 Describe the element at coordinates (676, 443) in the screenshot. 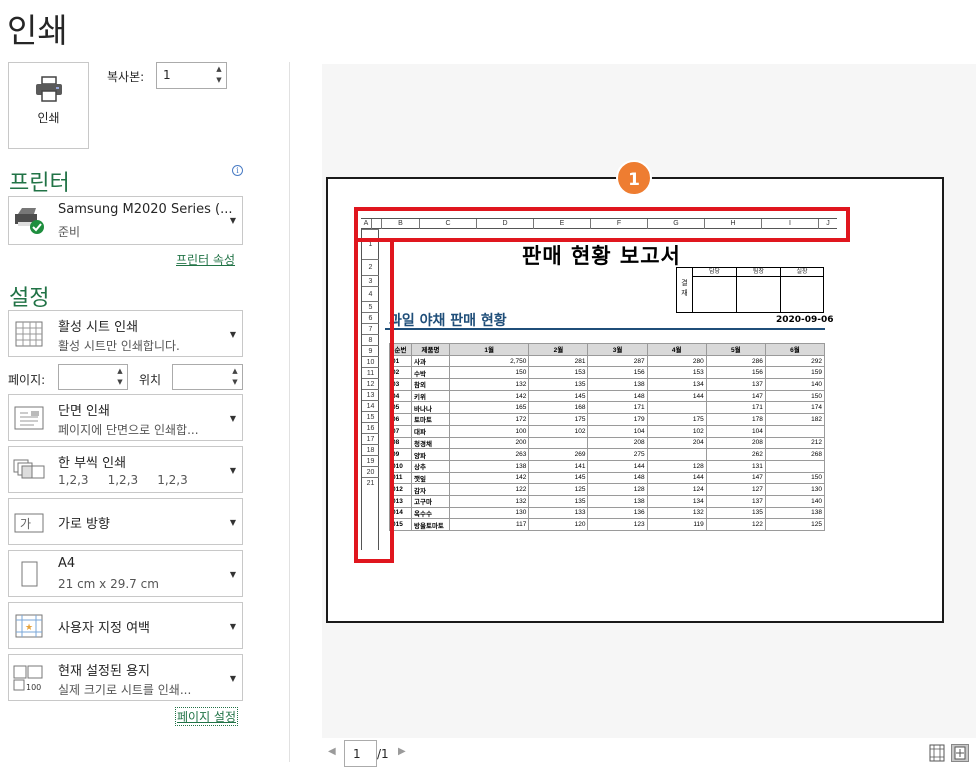

I see `cell-value: 204` at that location.